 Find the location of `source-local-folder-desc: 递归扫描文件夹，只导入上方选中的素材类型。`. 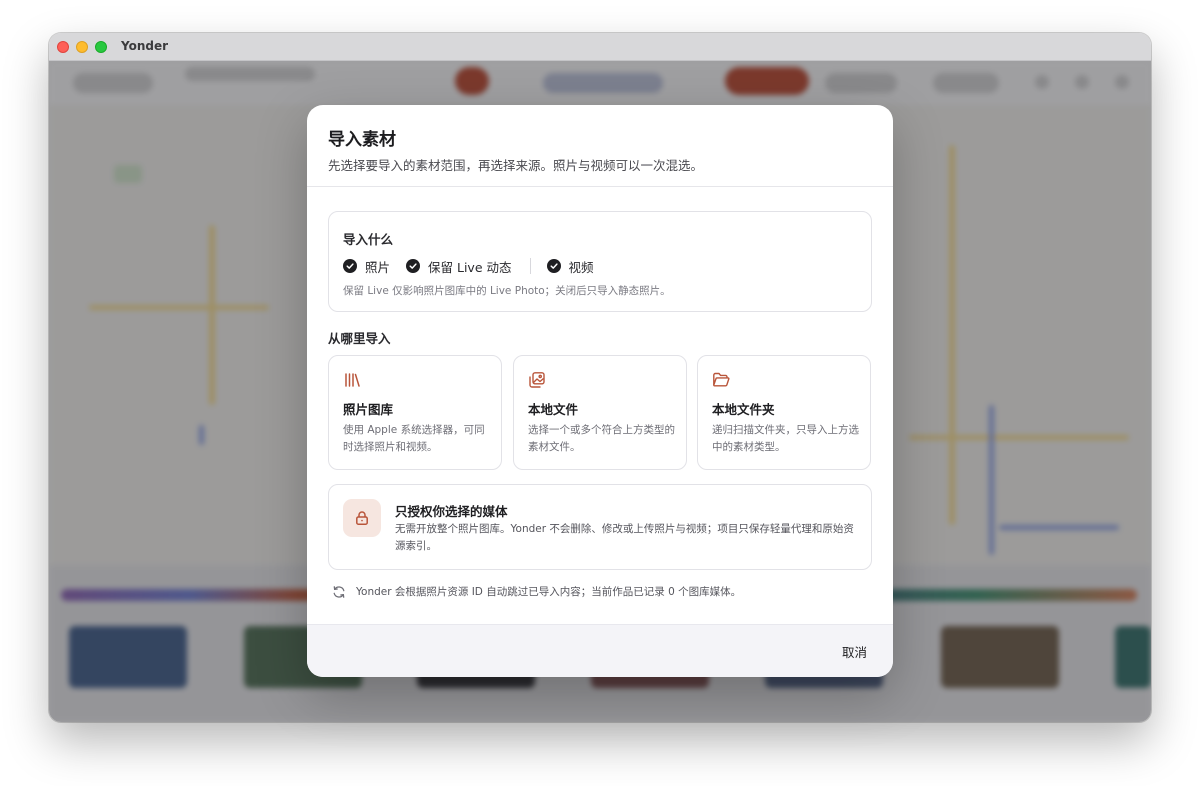

source-local-folder-desc: 递归扫描文件夹，只导入上方选中的素材类型。 is located at coordinates (785, 438).